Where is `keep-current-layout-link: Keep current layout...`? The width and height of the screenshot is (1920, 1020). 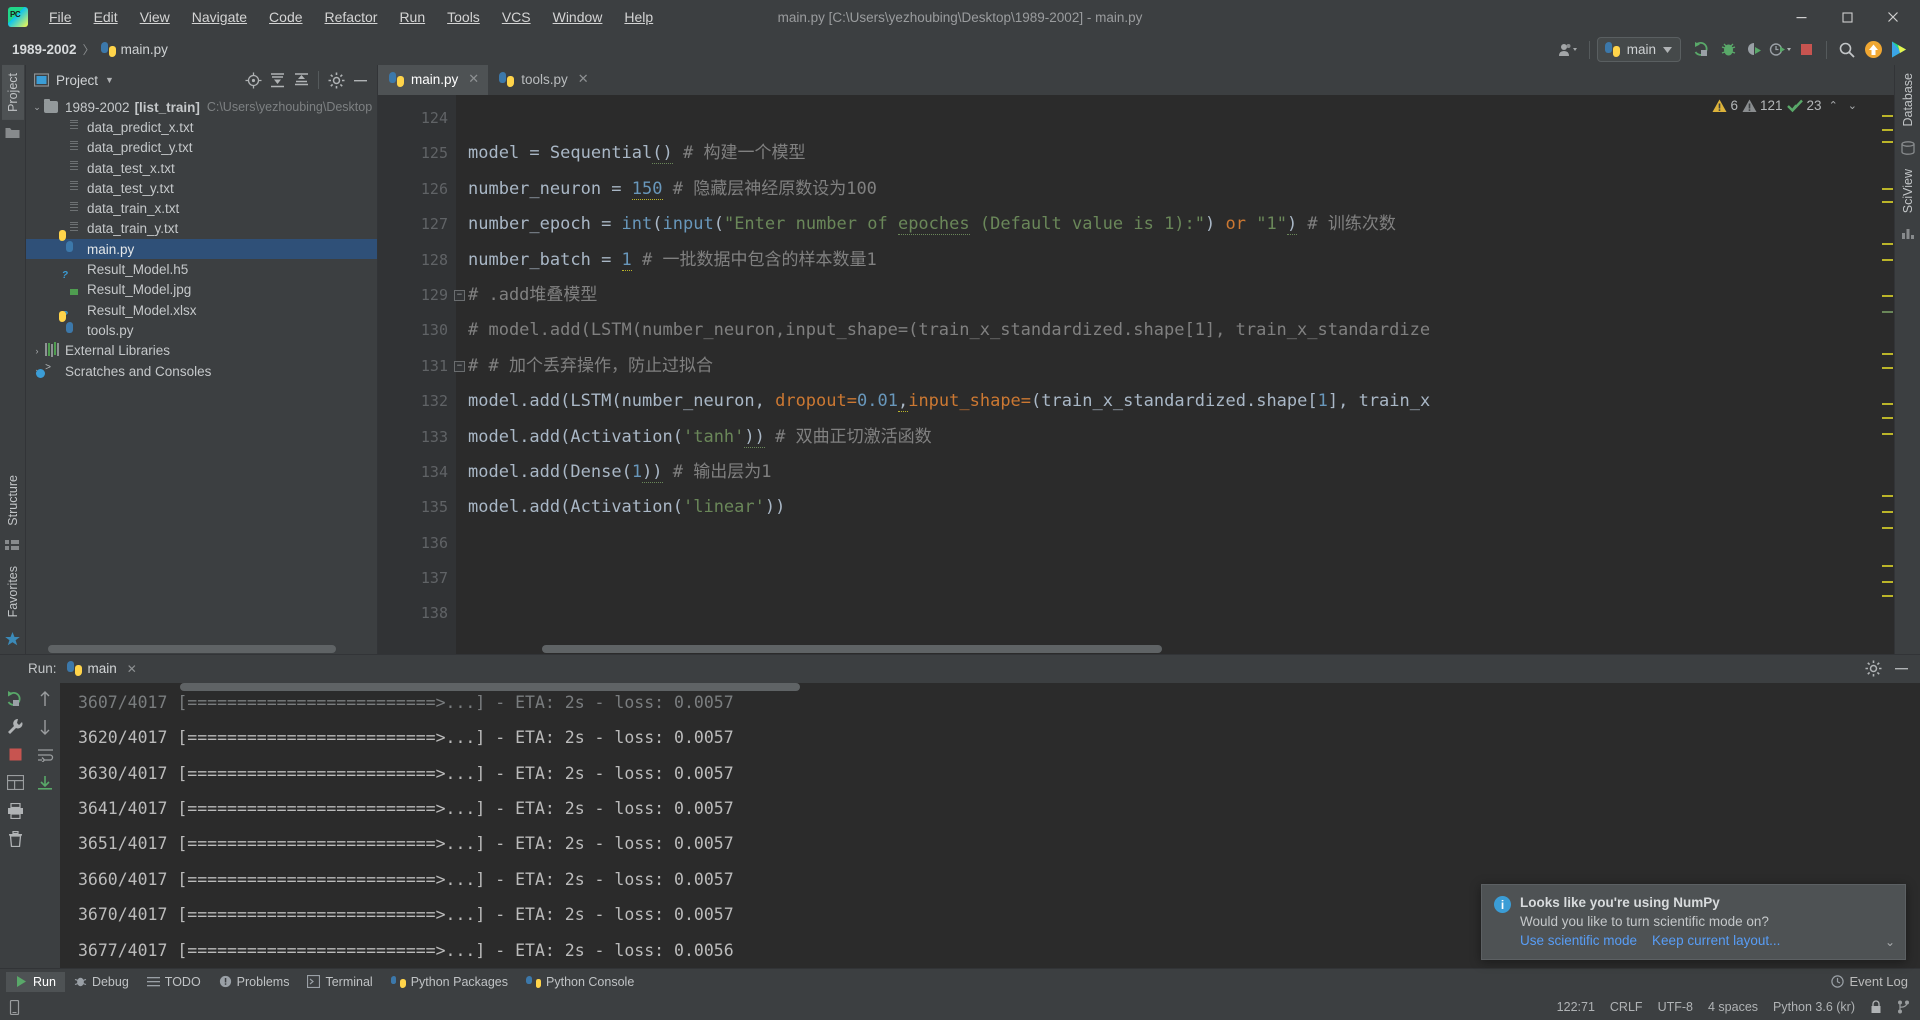
keep-current-layout-link: Keep current layout... is located at coordinates (1716, 940).